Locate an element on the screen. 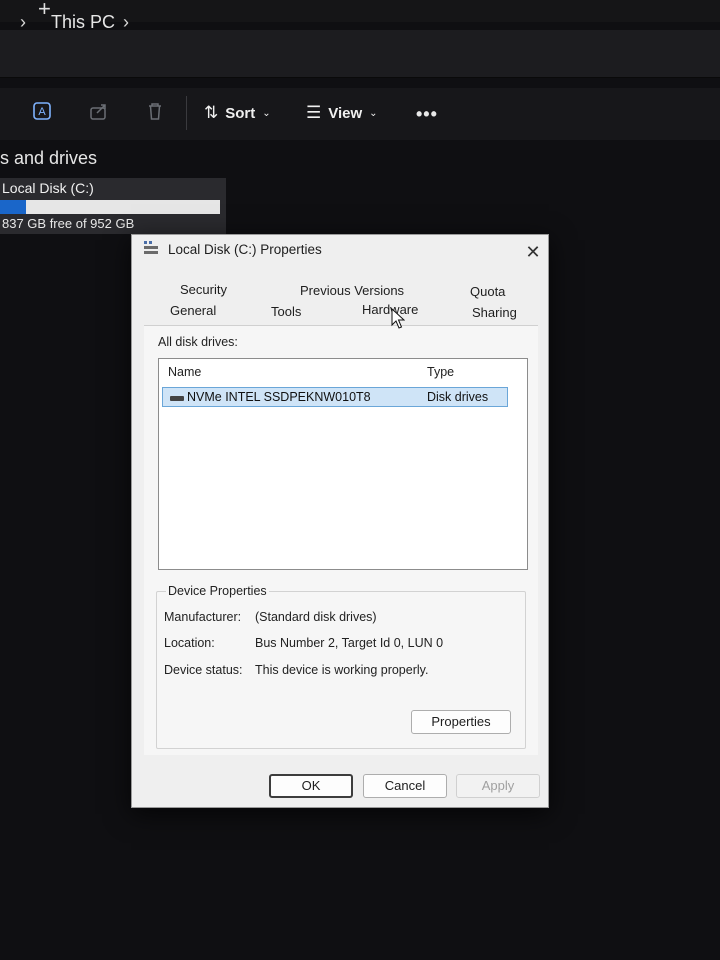  new-tab-button: + is located at coordinates (44, 11).